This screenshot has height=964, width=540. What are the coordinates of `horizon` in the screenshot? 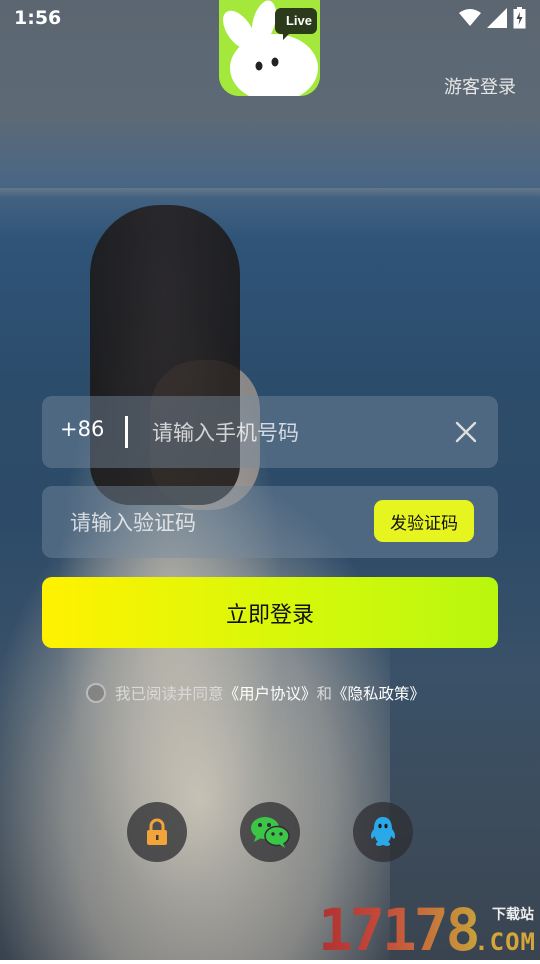 It's located at (270, 193).